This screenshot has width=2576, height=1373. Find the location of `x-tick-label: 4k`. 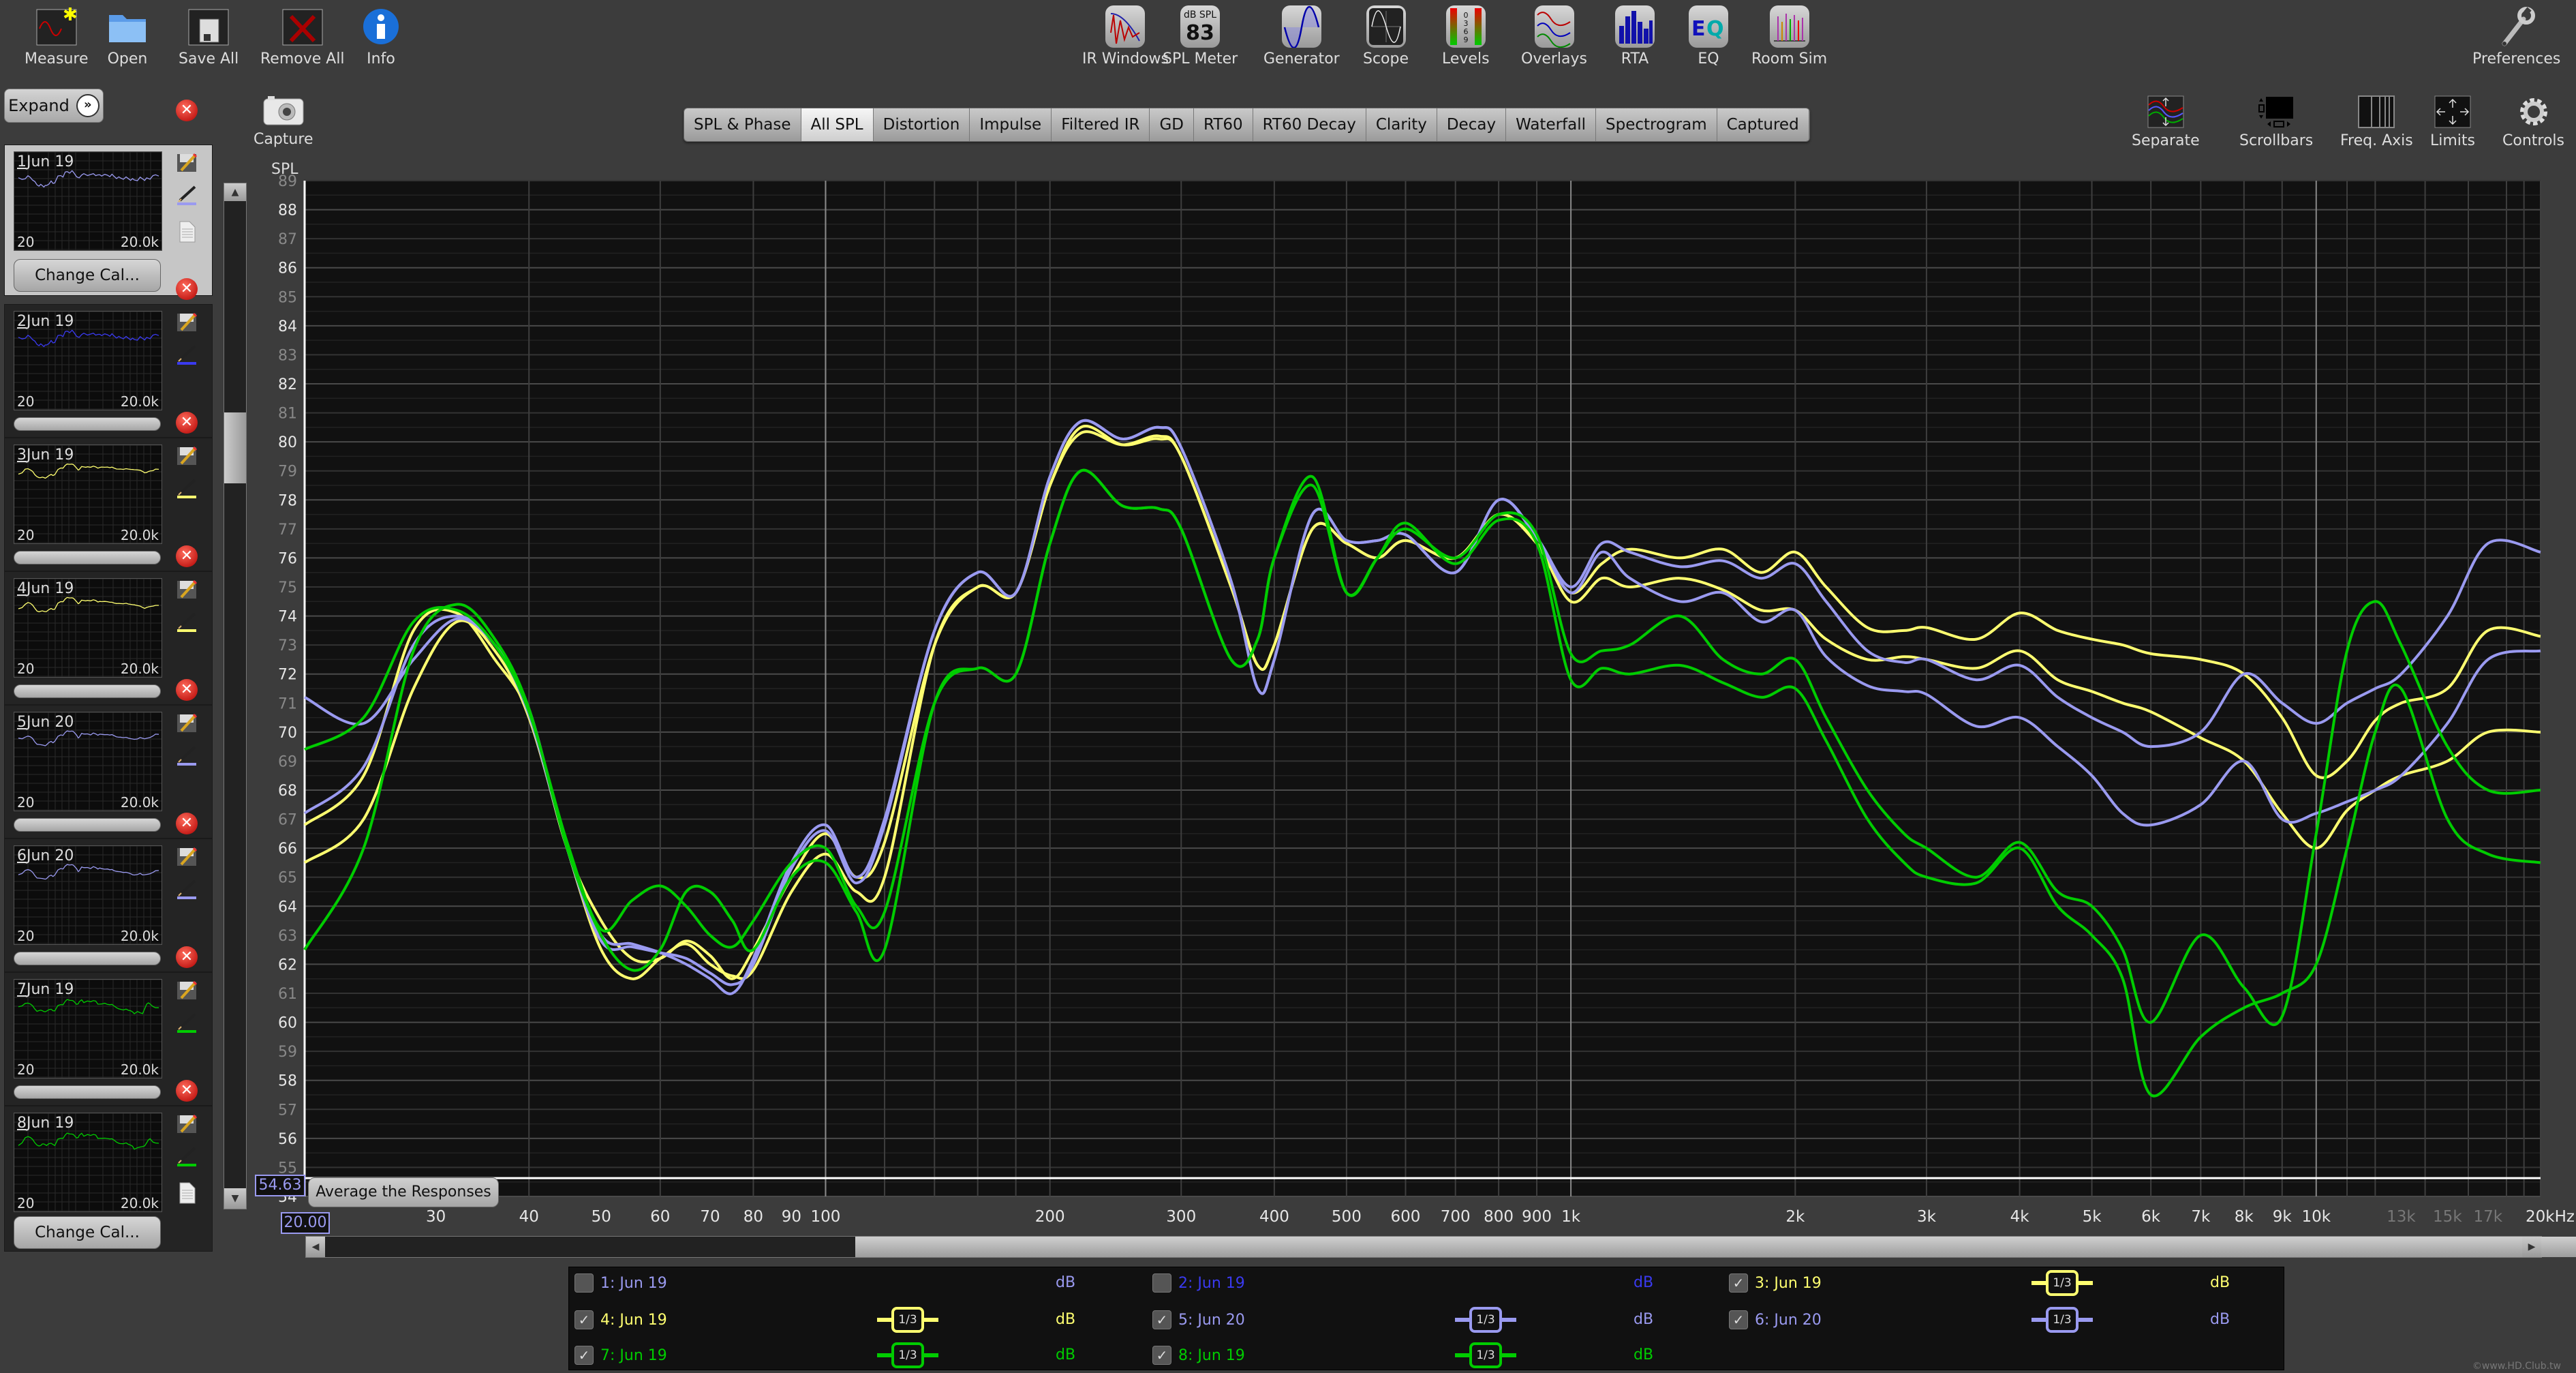

x-tick-label: 4k is located at coordinates (2020, 1217).